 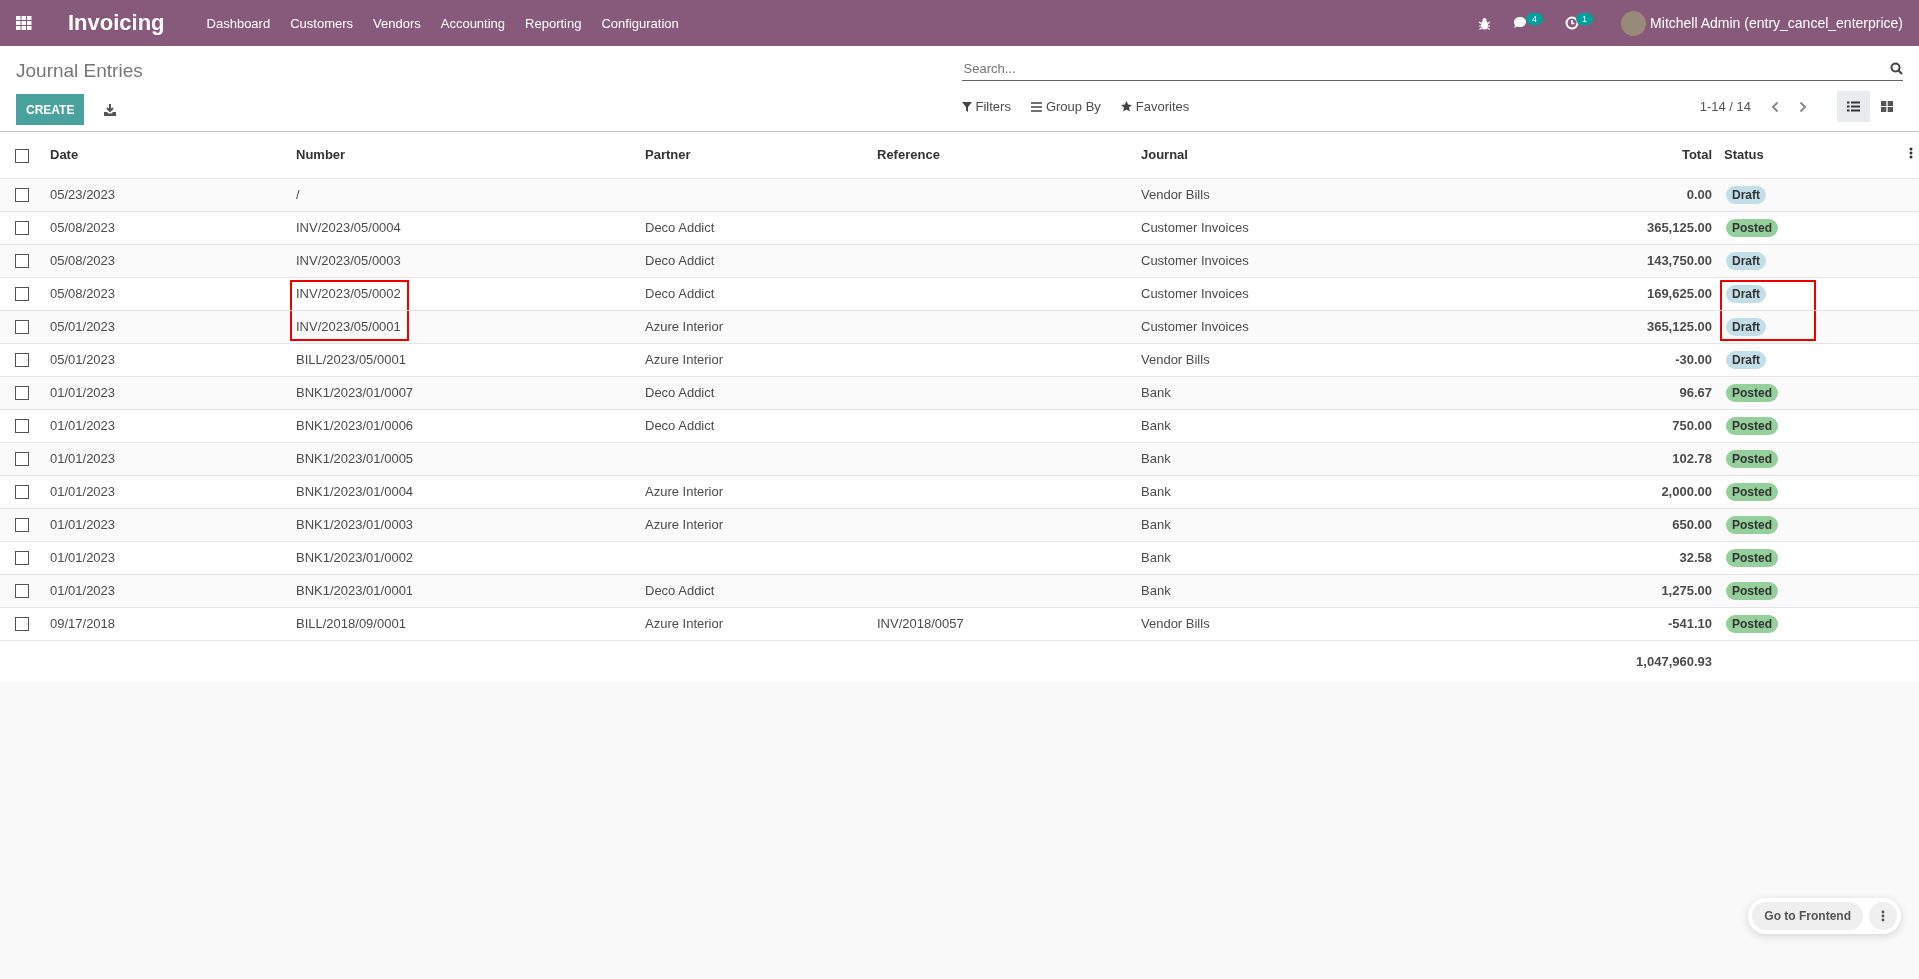 What do you see at coordinates (959, 623) in the screenshot?
I see `table-row: 09/17/2018 BILL/2018/09/0001 Azure Interior INV/2018/0057 Vendor Bills -541.10 Posted` at bounding box center [959, 623].